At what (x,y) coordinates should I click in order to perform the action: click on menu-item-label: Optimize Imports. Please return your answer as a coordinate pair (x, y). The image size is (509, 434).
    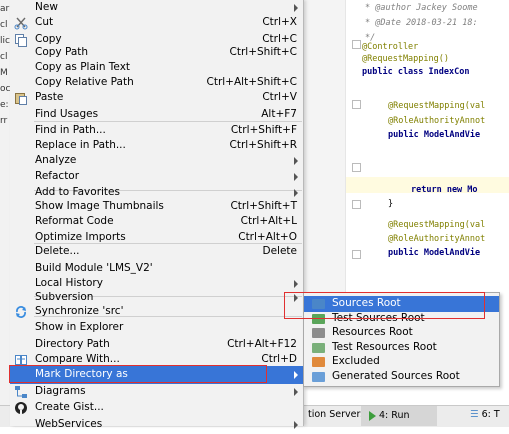
    Looking at the image, I should click on (80, 237).